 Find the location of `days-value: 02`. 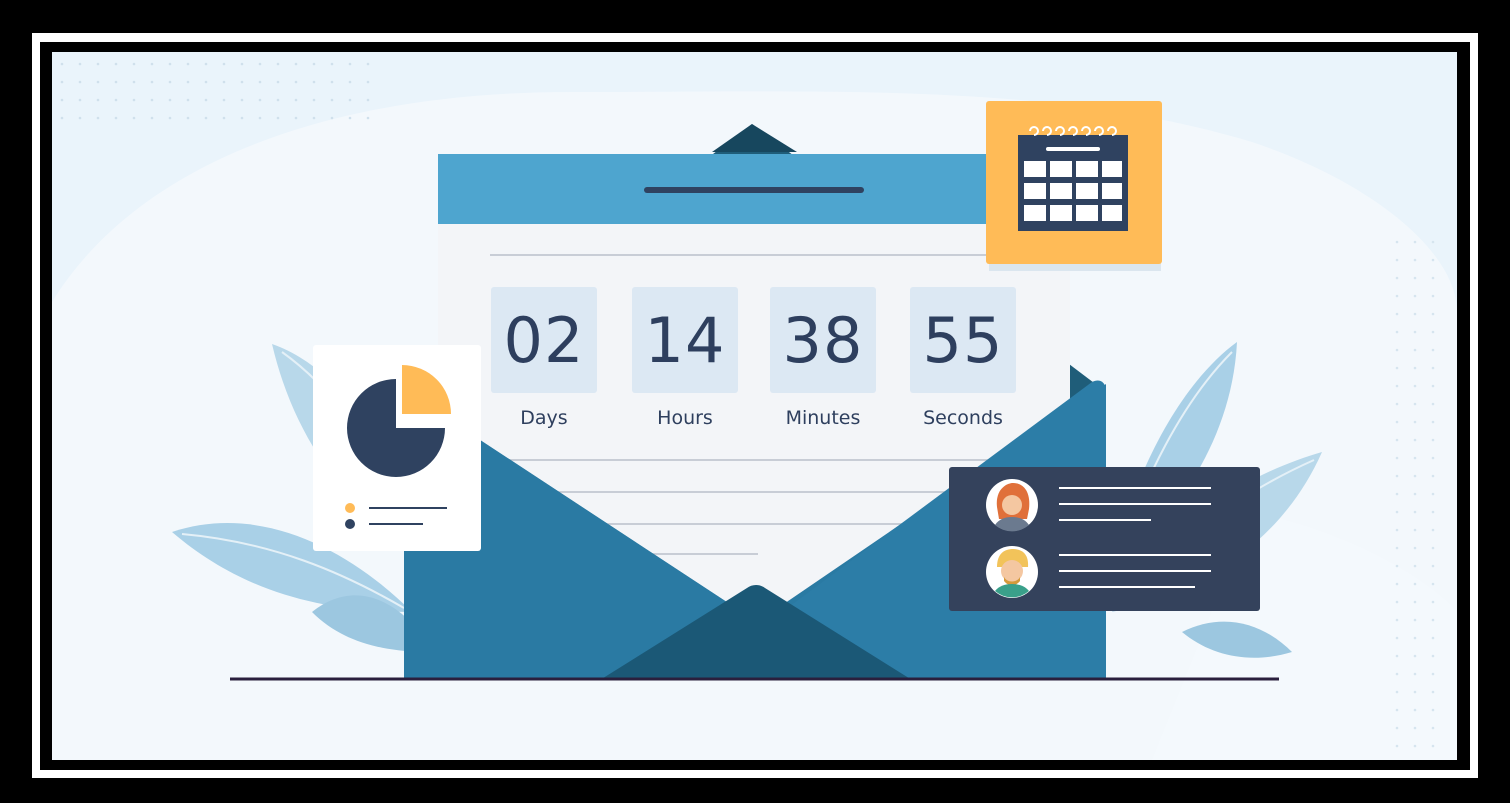

days-value: 02 is located at coordinates (544, 340).